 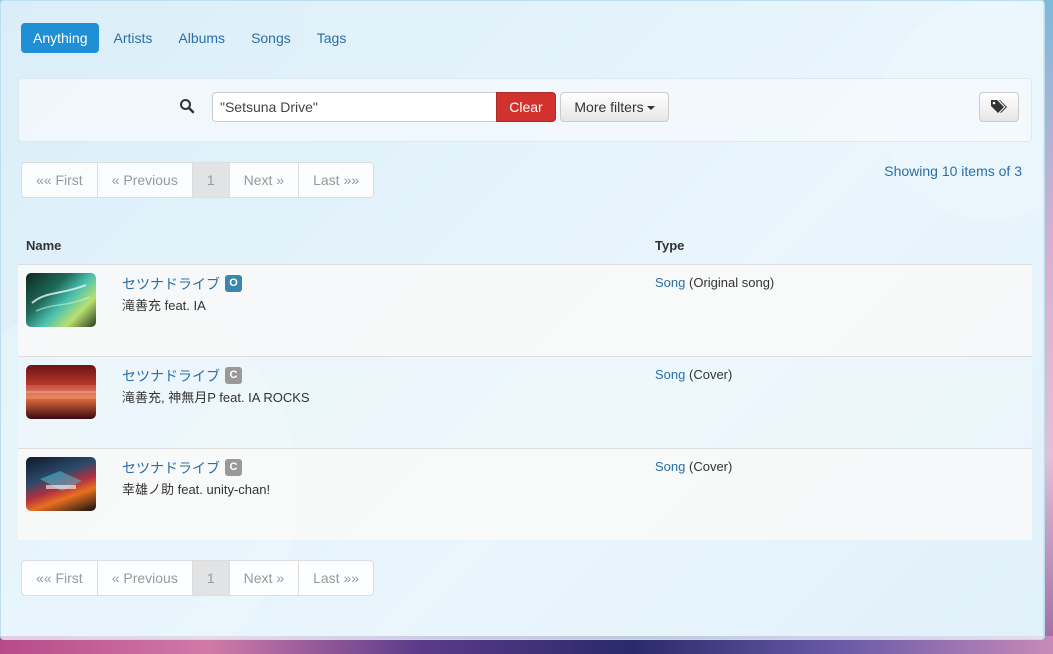 I want to click on pagination-bottom: «« First « Previous 1 Next » Last »», so click(x=198, y=578).